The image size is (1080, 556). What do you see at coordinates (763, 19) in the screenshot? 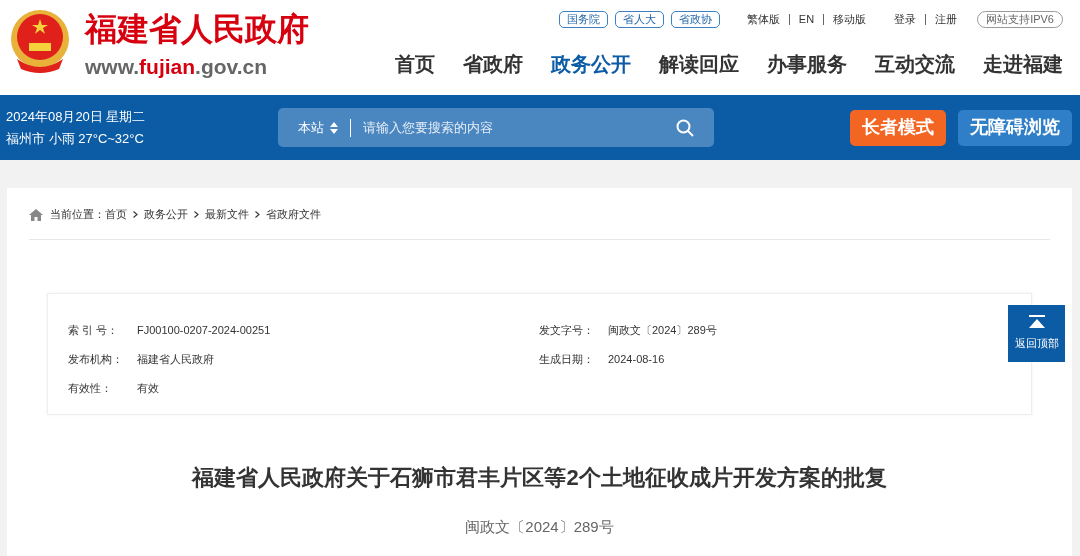
I see `version-link: 繁体版` at bounding box center [763, 19].